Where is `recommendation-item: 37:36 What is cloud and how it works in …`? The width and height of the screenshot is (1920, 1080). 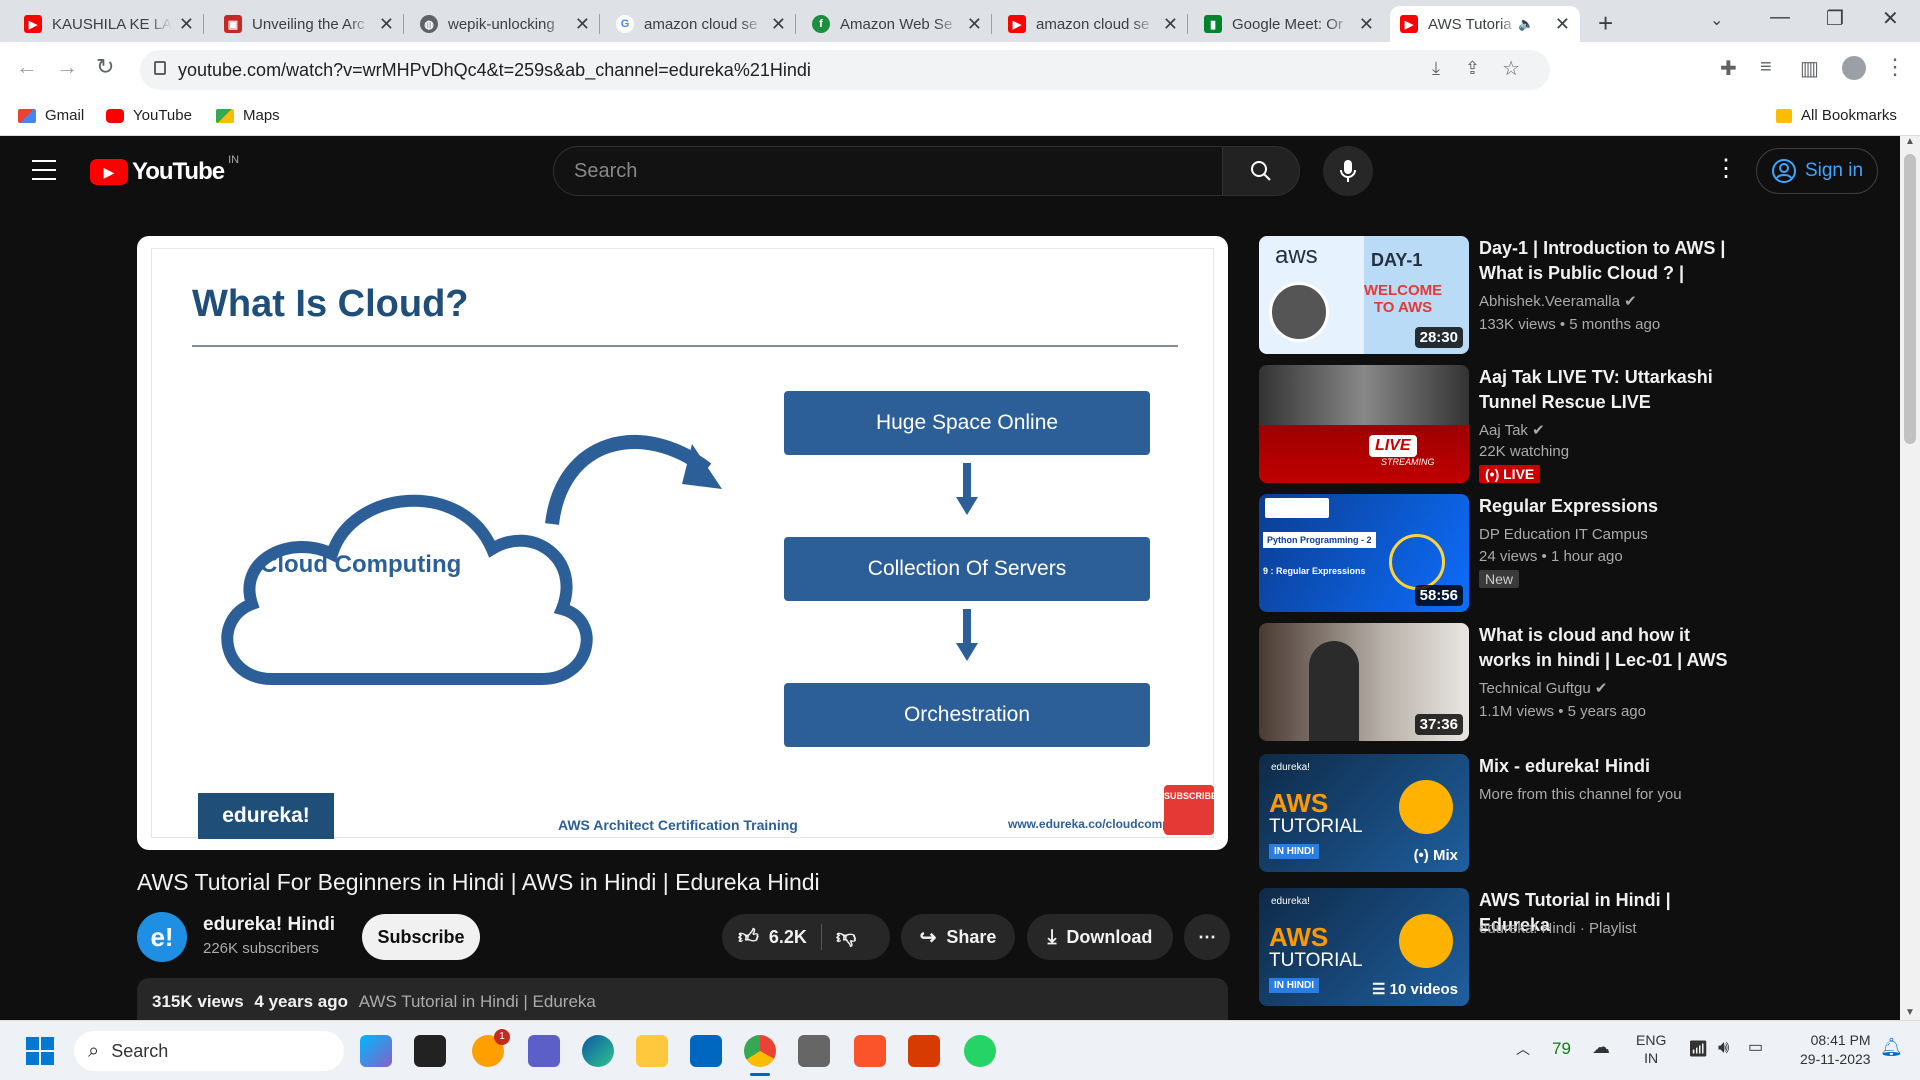 recommendation-item: 37:36 What is cloud and how it works in … is located at coordinates (1493, 682).